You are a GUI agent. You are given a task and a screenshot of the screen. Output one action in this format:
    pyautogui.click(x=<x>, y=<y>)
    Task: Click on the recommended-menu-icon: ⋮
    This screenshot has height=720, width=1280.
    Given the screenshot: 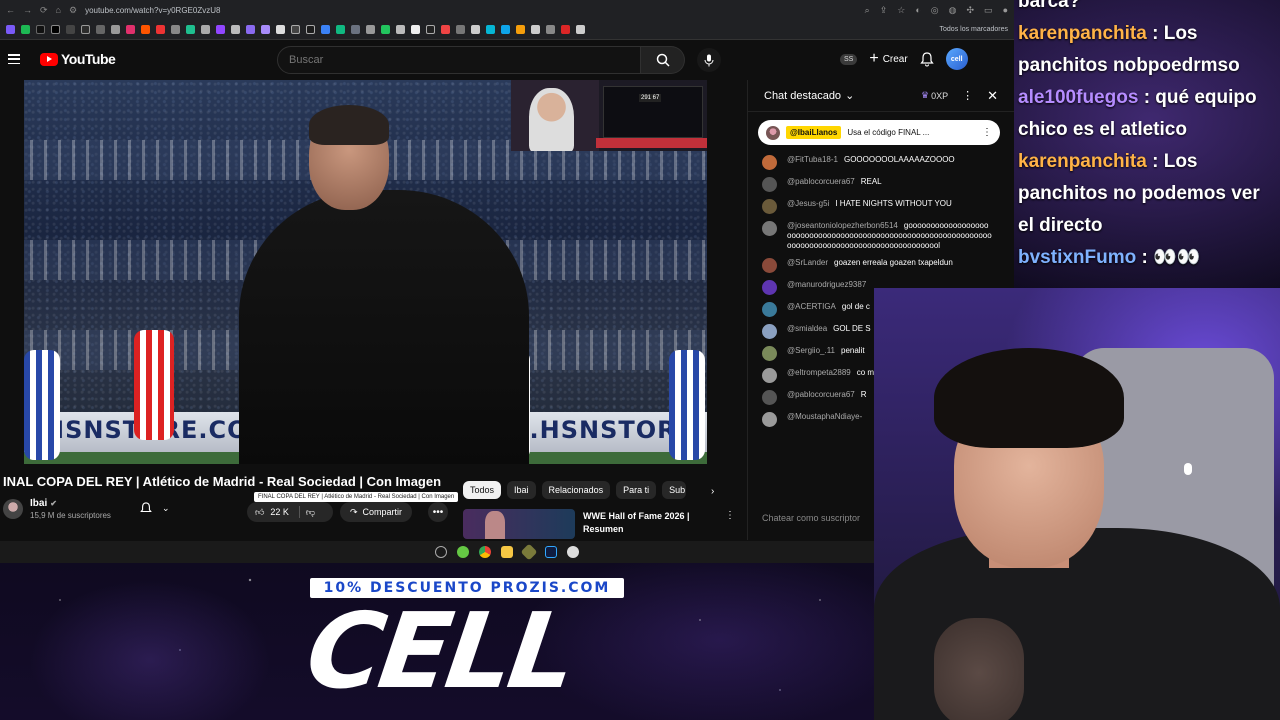 What is the action you would take?
    pyautogui.click(x=730, y=515)
    